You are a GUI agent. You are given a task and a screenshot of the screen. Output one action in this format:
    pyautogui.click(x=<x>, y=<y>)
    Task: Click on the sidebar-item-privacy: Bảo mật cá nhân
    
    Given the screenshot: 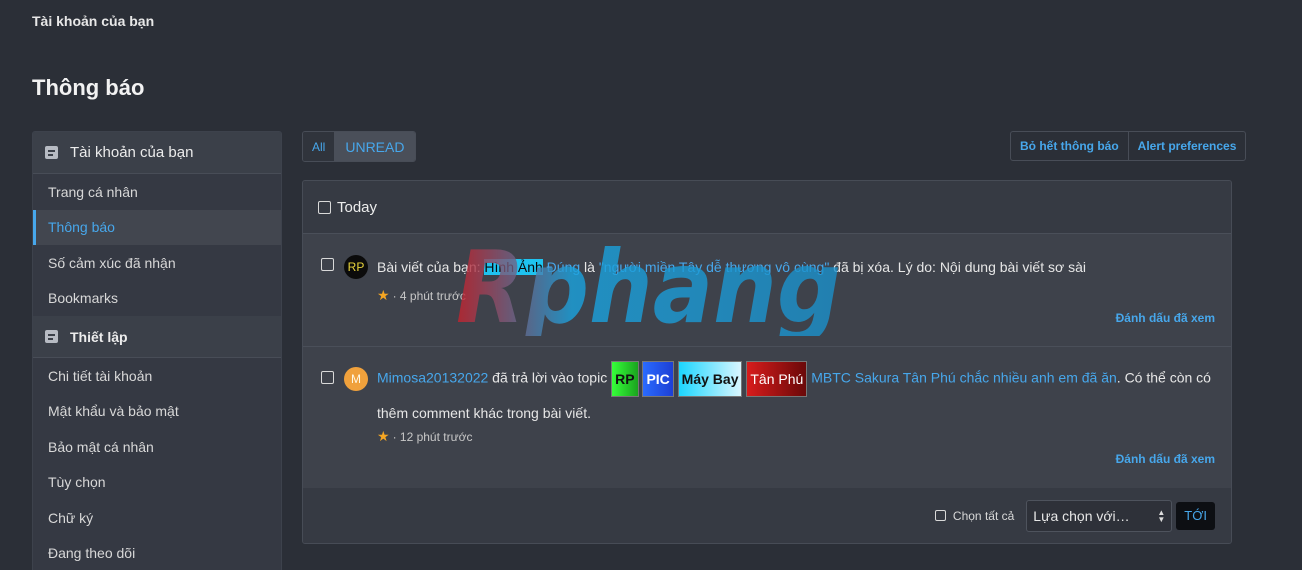 What is the action you would take?
    pyautogui.click(x=157, y=447)
    